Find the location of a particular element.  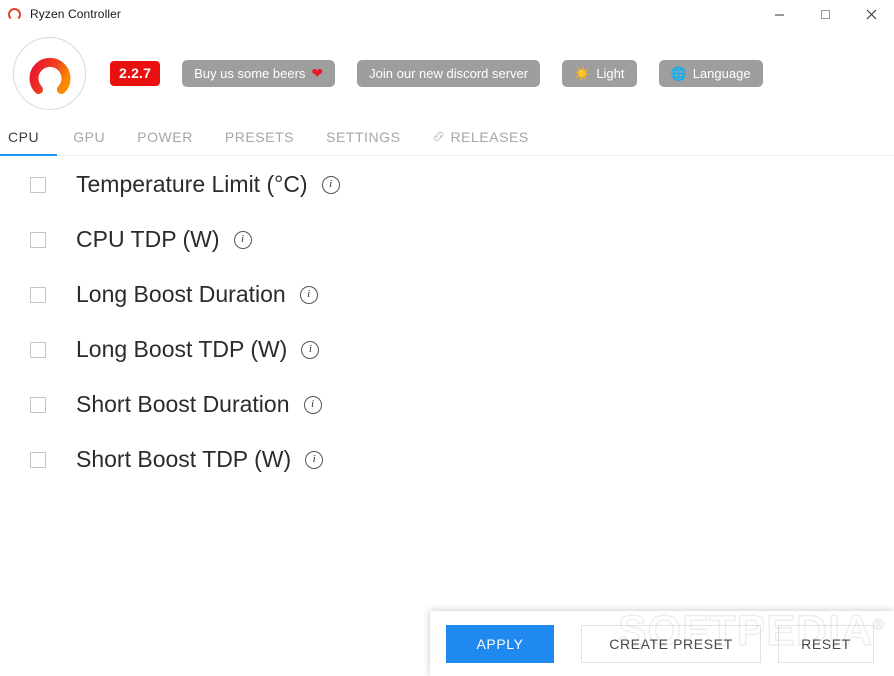

buy-beers-button: Buy us some beers ❤ is located at coordinates (259, 73).